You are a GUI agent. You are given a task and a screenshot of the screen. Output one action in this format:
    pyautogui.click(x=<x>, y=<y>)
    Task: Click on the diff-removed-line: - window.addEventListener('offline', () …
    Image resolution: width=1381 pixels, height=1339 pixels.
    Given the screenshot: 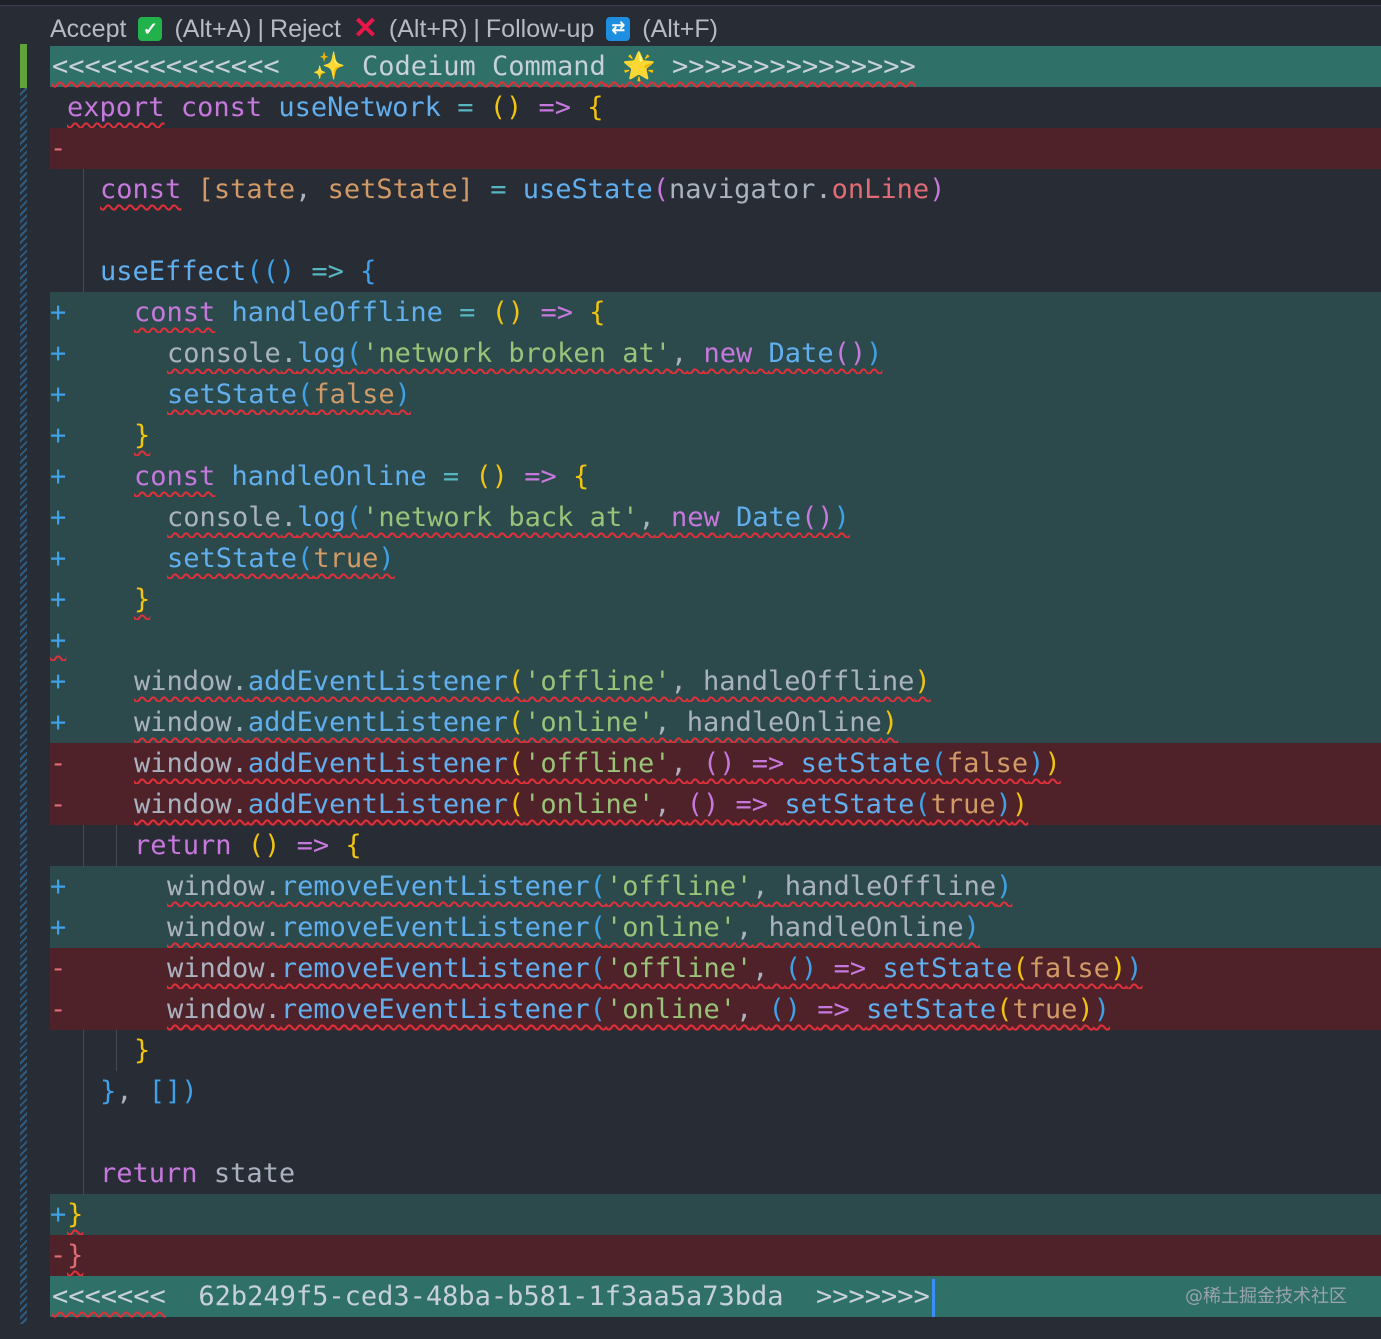 What is the action you would take?
    pyautogui.click(x=715, y=763)
    